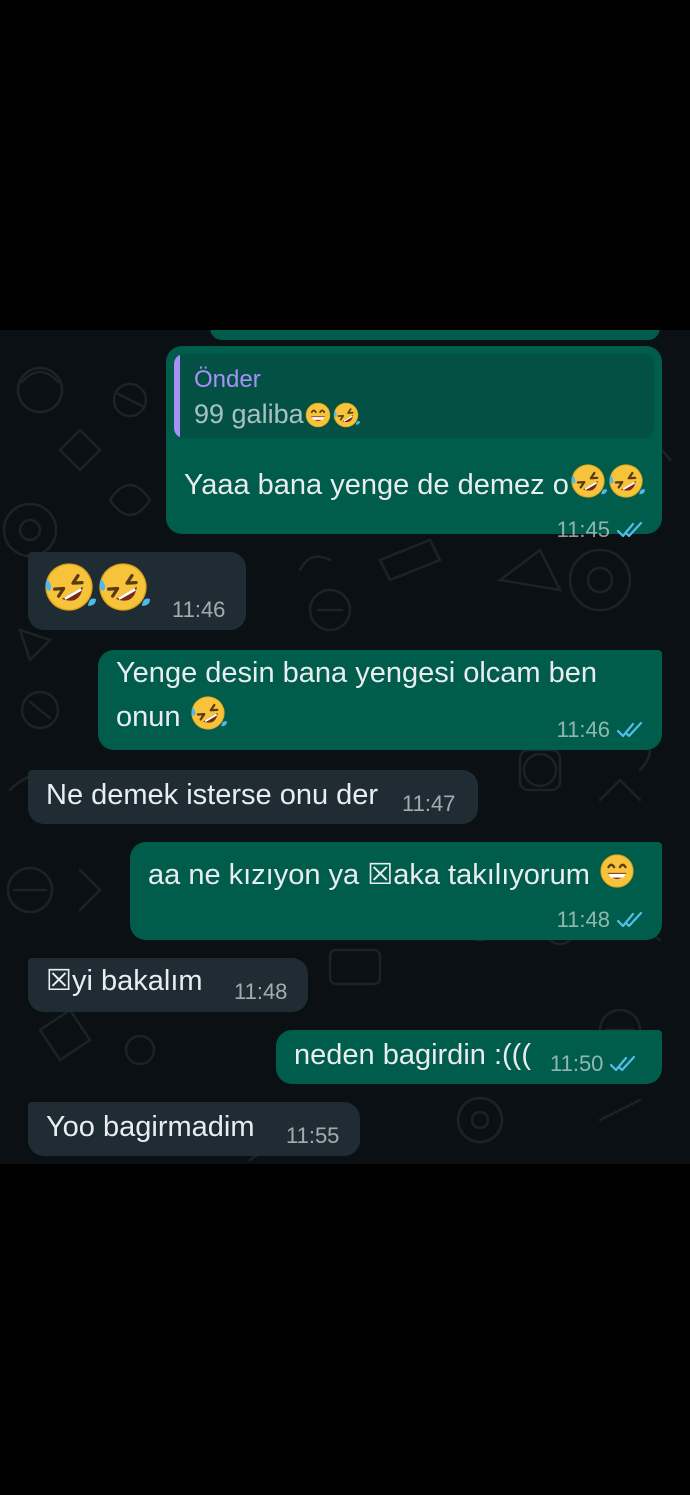 This screenshot has width=690, height=1495. Describe the element at coordinates (429, 803) in the screenshot. I see `message-time: 11:47` at that location.